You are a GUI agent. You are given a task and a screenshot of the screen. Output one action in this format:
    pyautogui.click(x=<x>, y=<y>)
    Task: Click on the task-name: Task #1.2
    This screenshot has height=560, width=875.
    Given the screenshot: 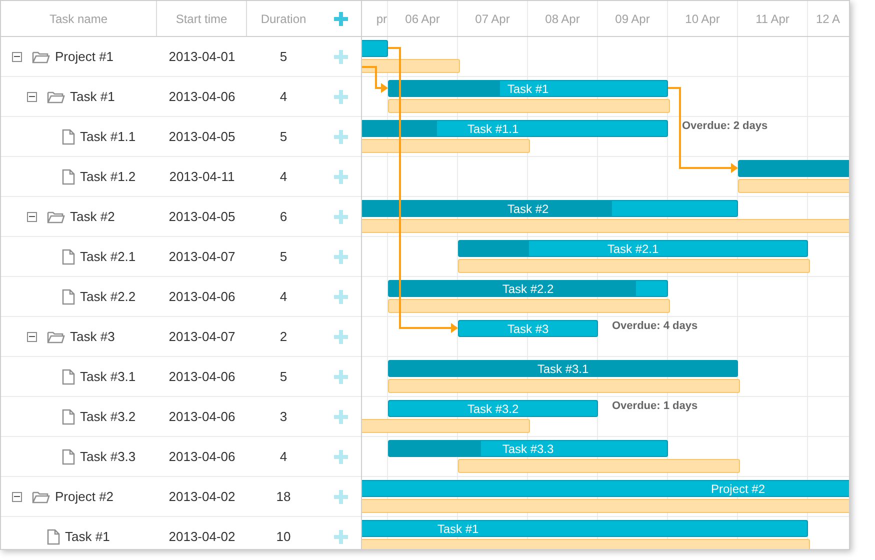 What is the action you would take?
    pyautogui.click(x=108, y=177)
    